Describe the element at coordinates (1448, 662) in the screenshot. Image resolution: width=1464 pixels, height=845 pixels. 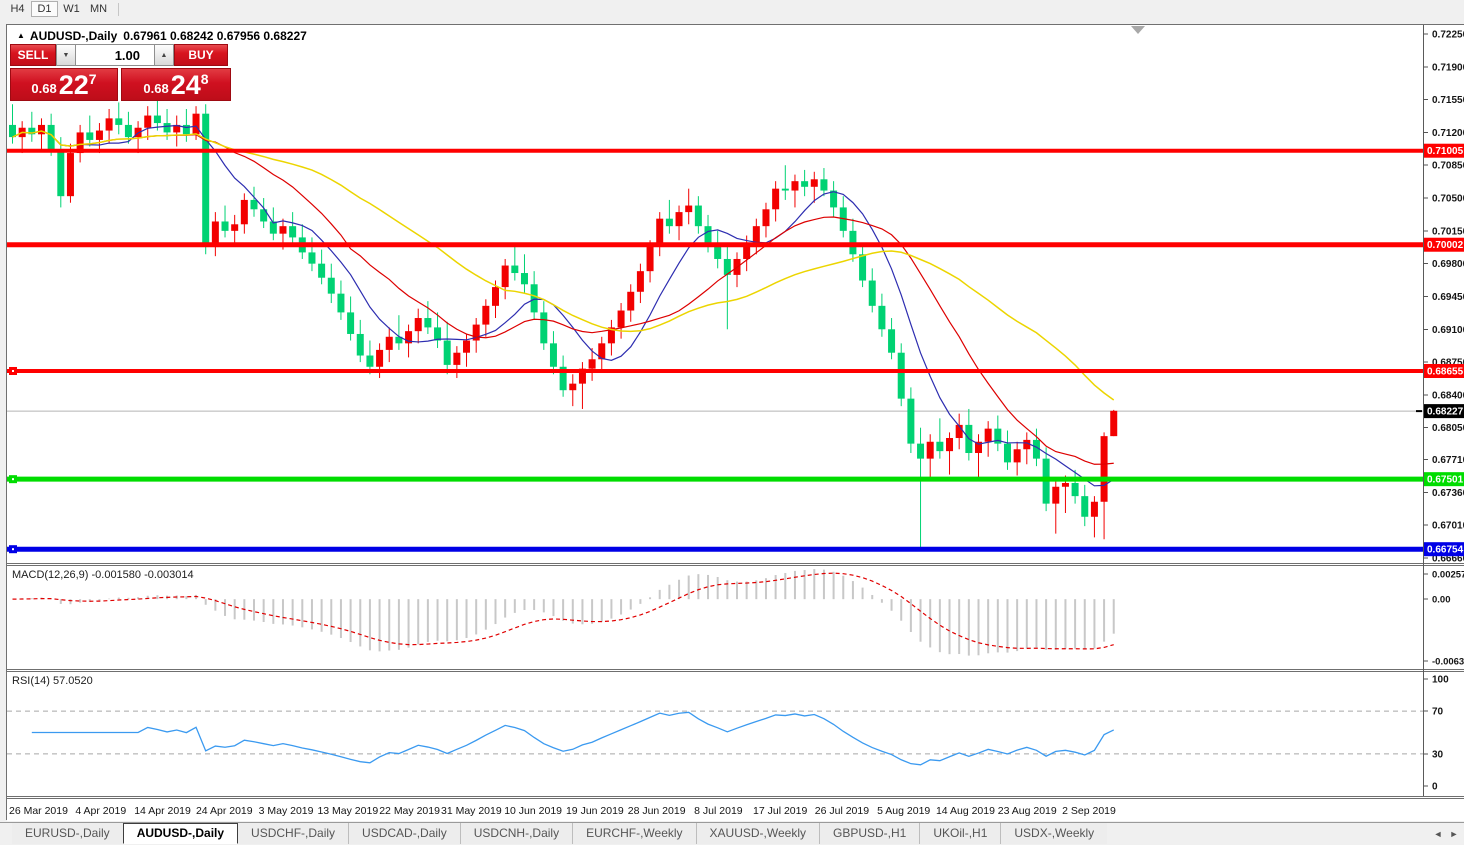
I see `macd-axis-label: -0.006326` at that location.